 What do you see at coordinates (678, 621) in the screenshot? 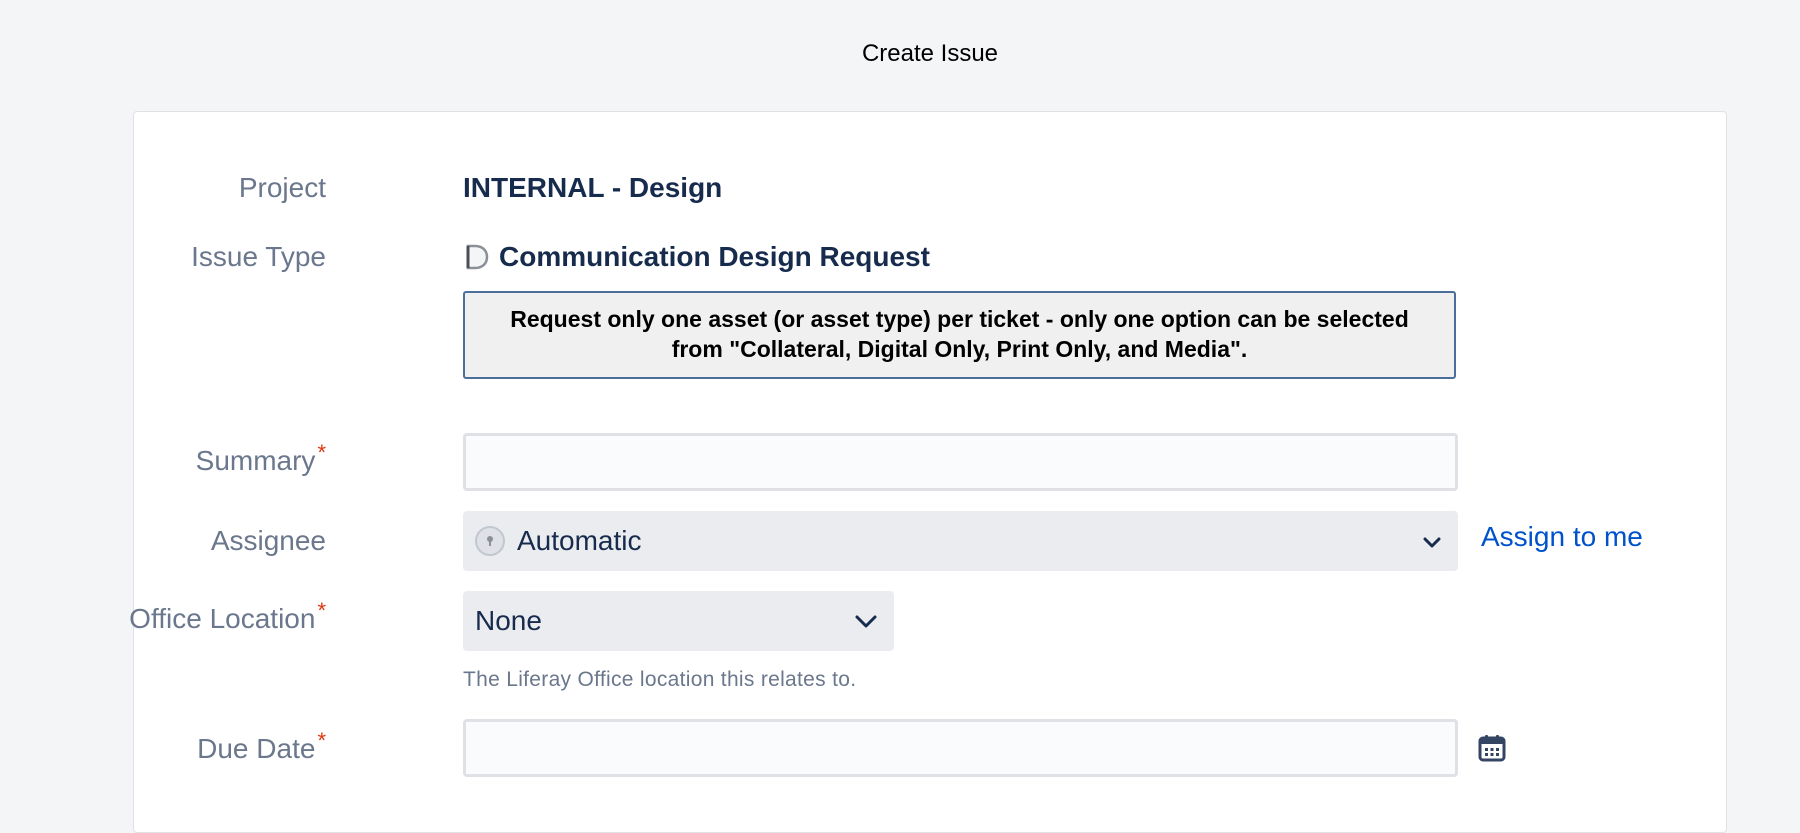
I see `office-location-select: None` at bounding box center [678, 621].